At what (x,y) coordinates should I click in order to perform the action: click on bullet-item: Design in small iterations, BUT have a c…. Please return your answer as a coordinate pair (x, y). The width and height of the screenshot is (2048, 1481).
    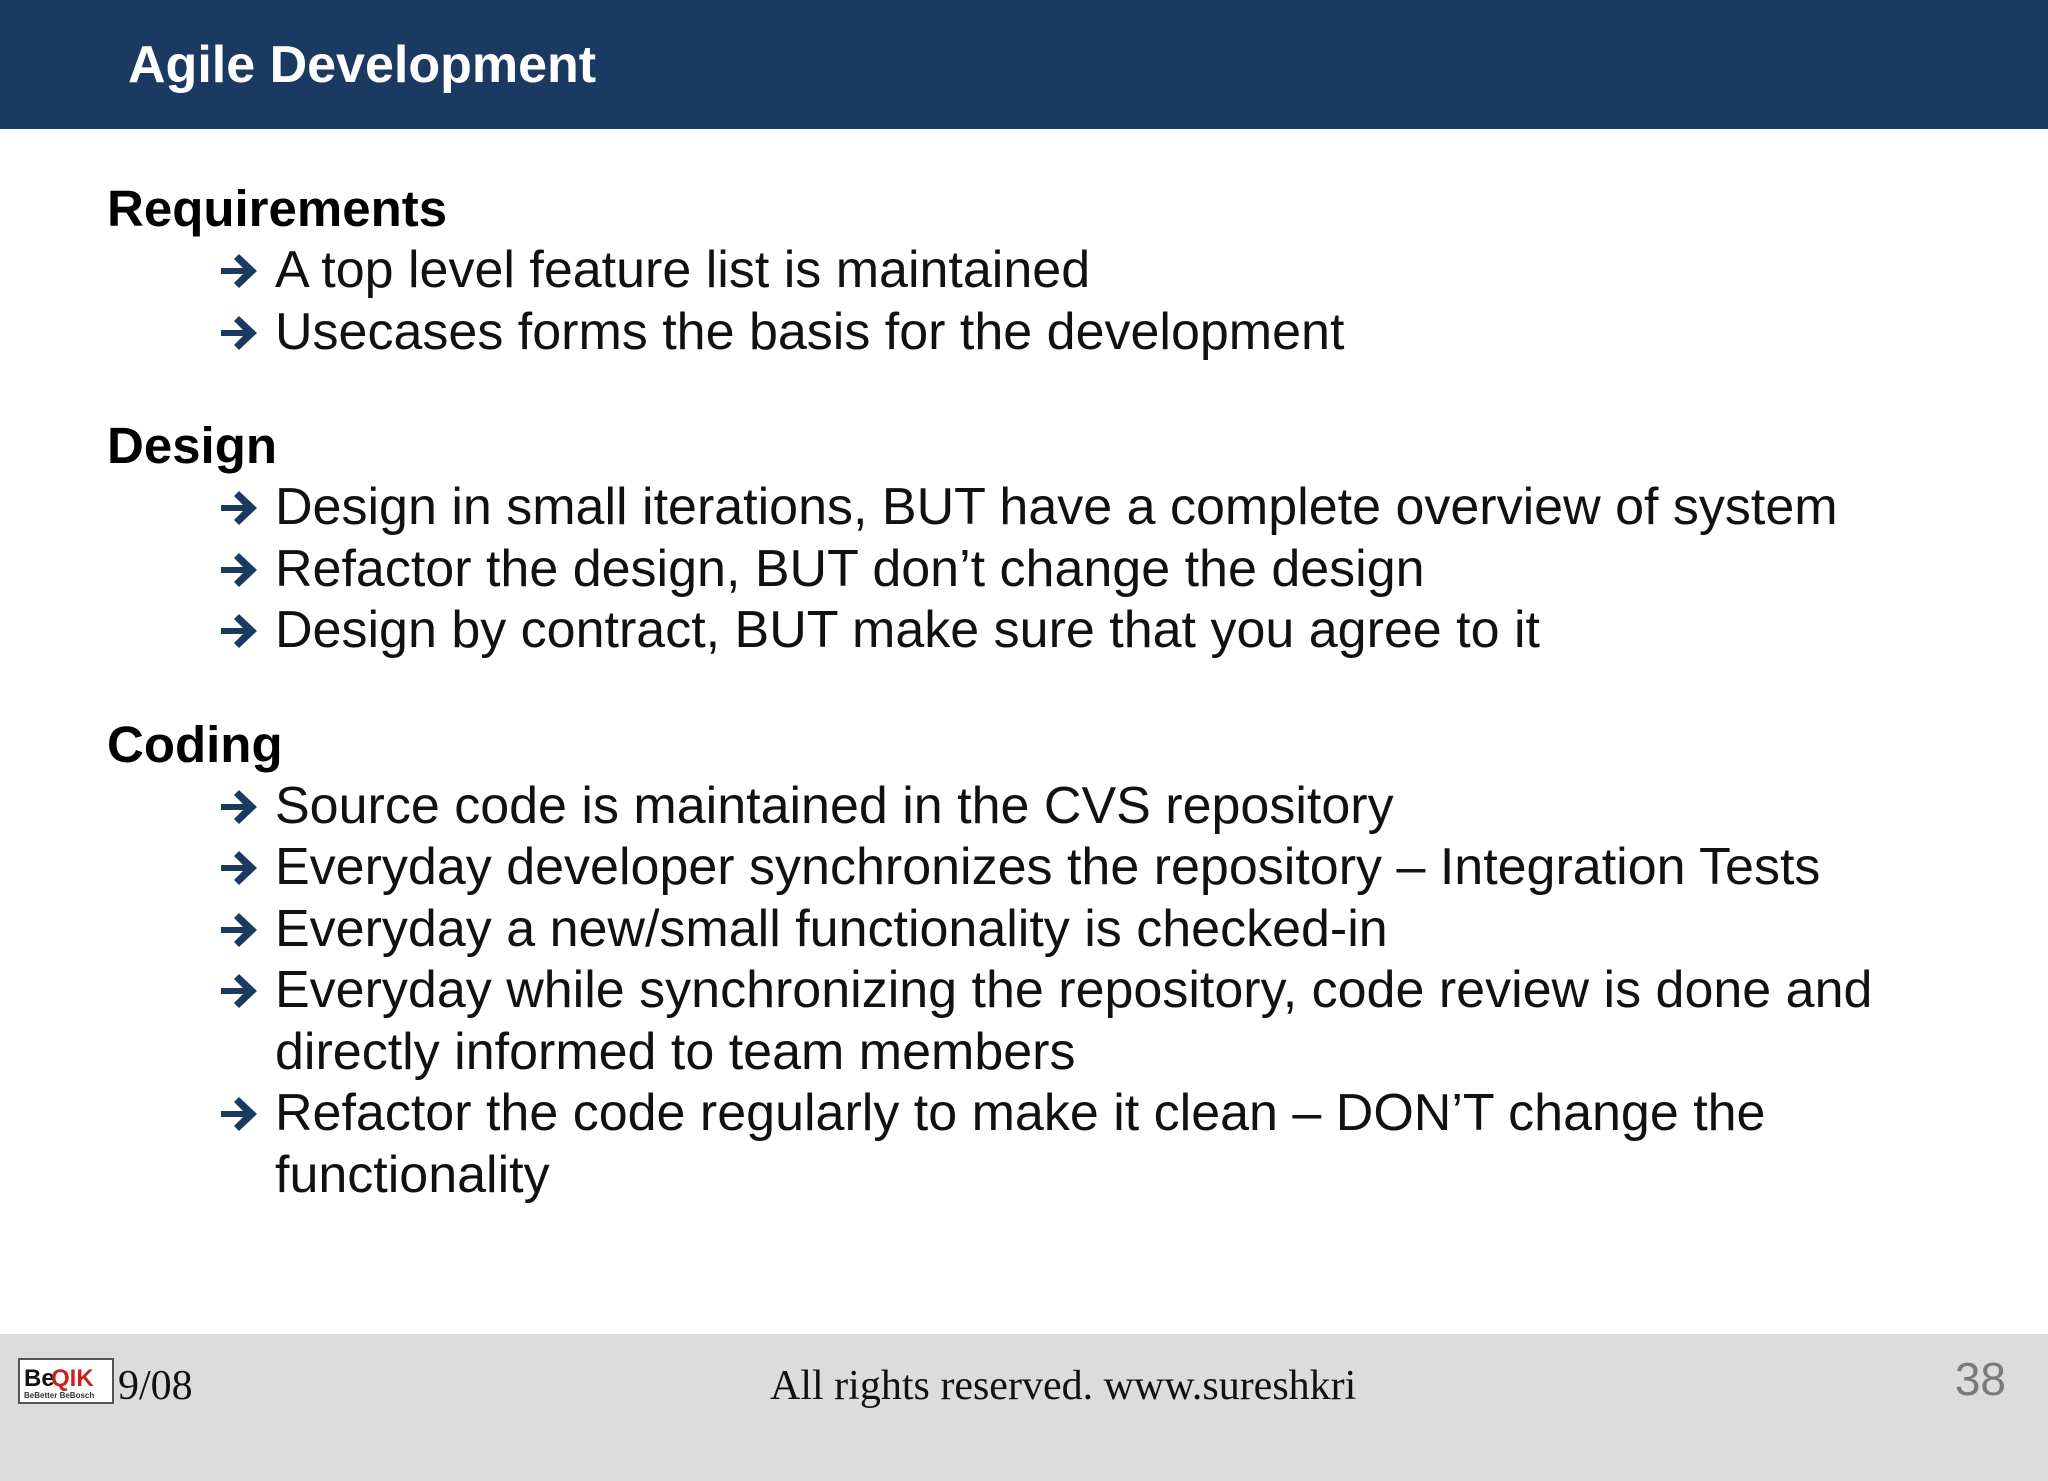
    Looking at the image, I should click on (1057, 508).